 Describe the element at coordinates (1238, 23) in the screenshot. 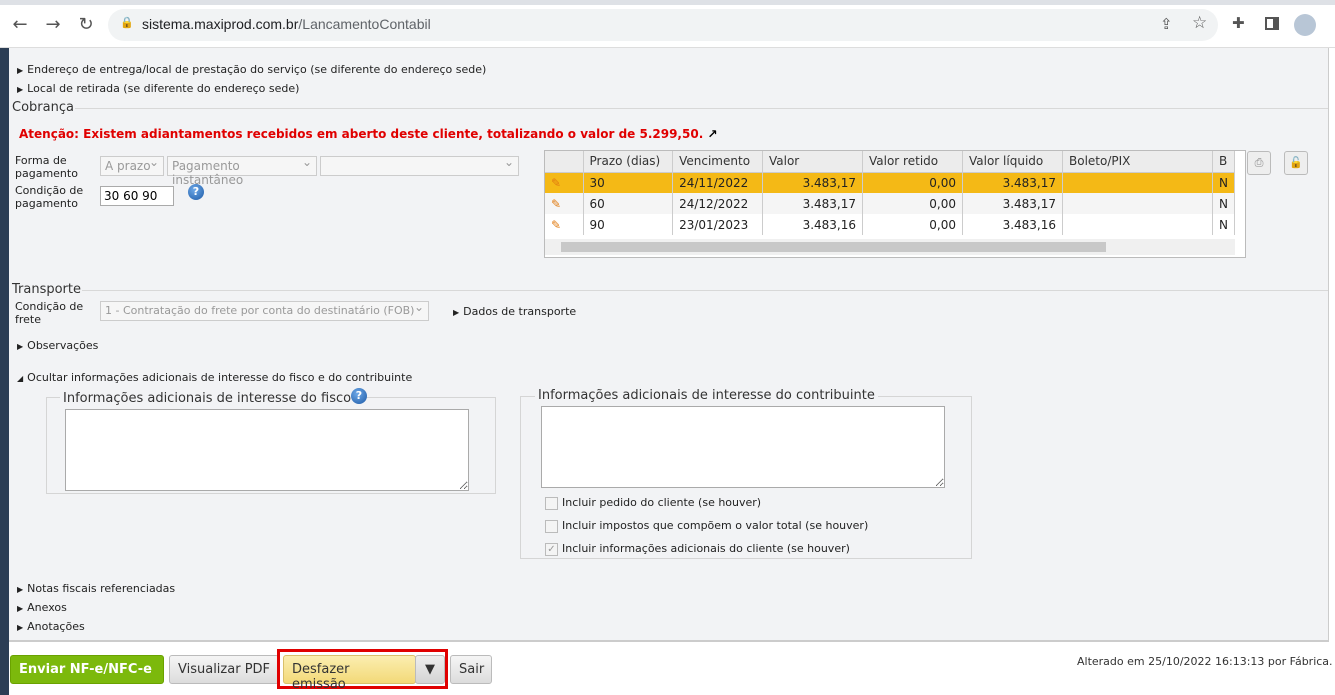

I see `extensions-icon: ✚` at that location.